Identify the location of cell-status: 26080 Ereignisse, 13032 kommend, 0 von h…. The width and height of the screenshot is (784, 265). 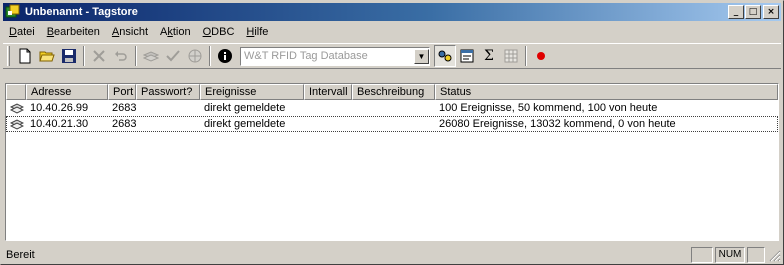
(557, 124).